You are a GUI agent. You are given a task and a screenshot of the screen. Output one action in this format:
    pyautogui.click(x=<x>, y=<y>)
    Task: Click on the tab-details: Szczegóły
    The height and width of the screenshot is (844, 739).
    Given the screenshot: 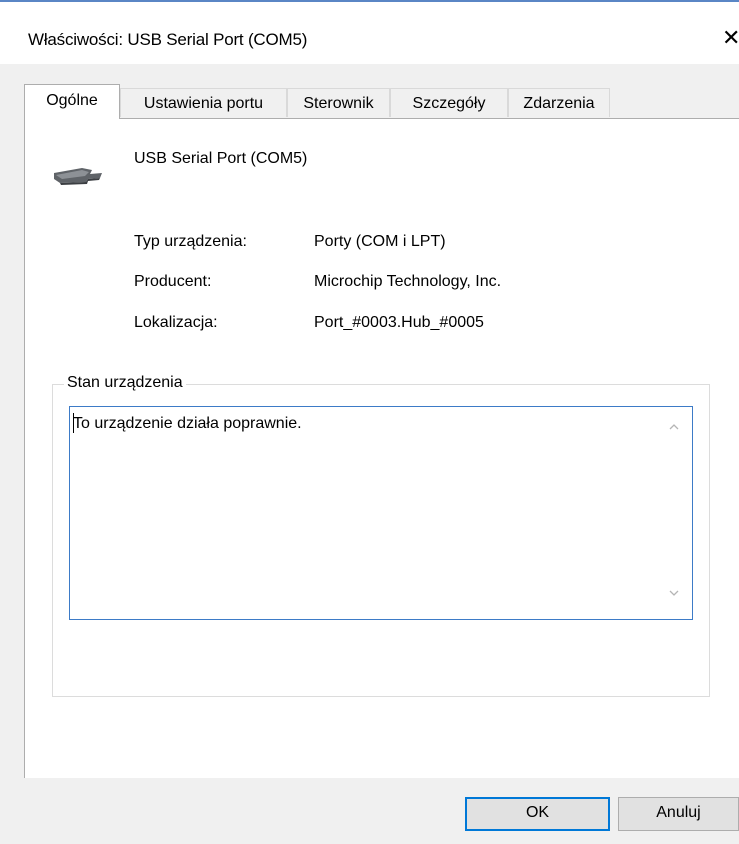 What is the action you would take?
    pyautogui.click(x=449, y=102)
    